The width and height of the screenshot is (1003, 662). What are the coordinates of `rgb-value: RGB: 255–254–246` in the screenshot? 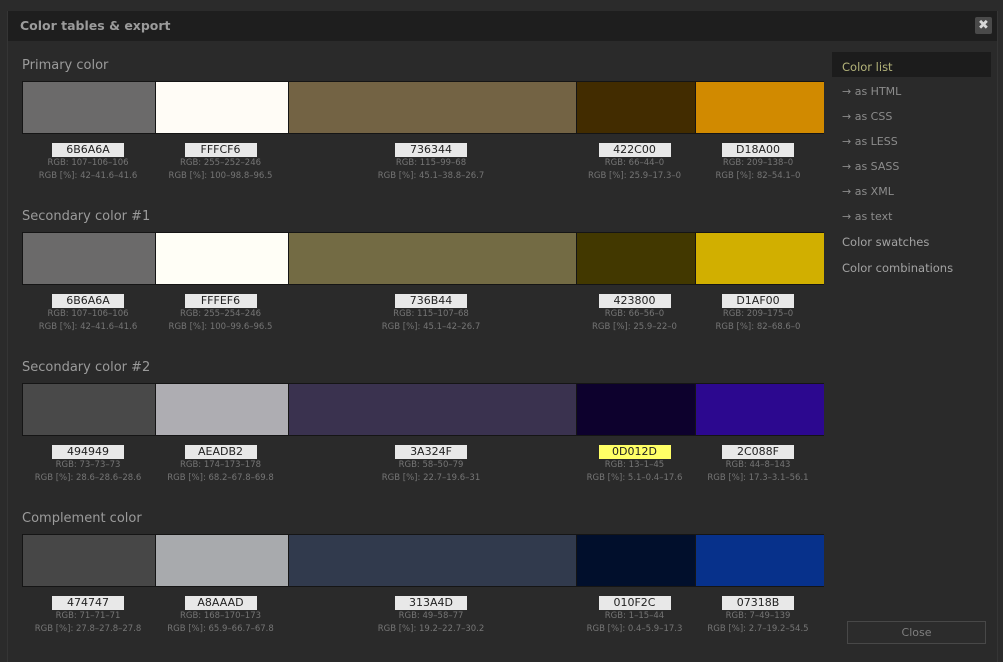 It's located at (220, 314).